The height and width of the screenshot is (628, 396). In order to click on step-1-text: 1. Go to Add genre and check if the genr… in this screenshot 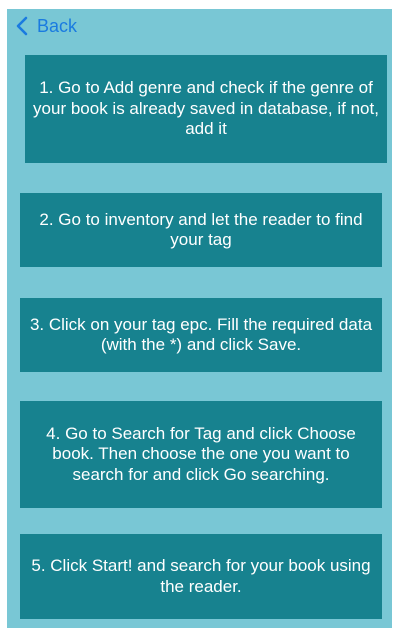, I will do `click(206, 108)`.